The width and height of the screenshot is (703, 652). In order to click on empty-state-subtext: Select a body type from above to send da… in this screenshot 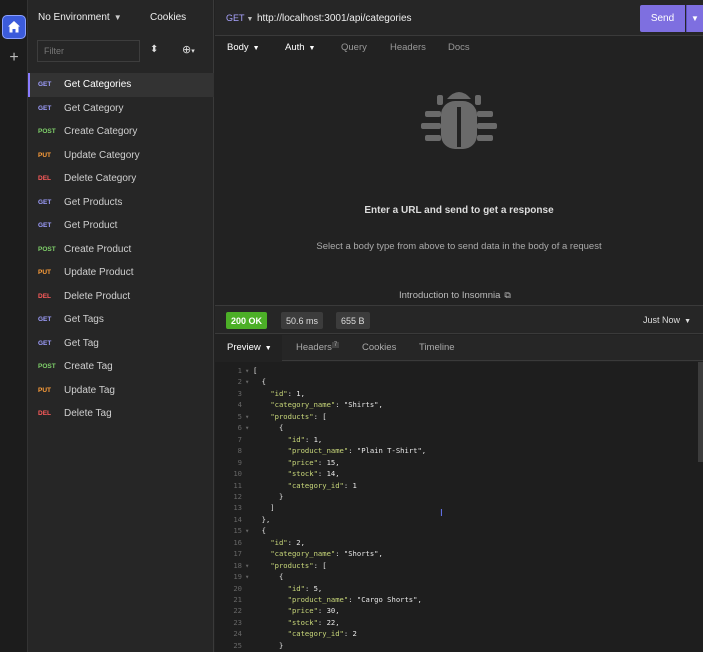, I will do `click(459, 246)`.